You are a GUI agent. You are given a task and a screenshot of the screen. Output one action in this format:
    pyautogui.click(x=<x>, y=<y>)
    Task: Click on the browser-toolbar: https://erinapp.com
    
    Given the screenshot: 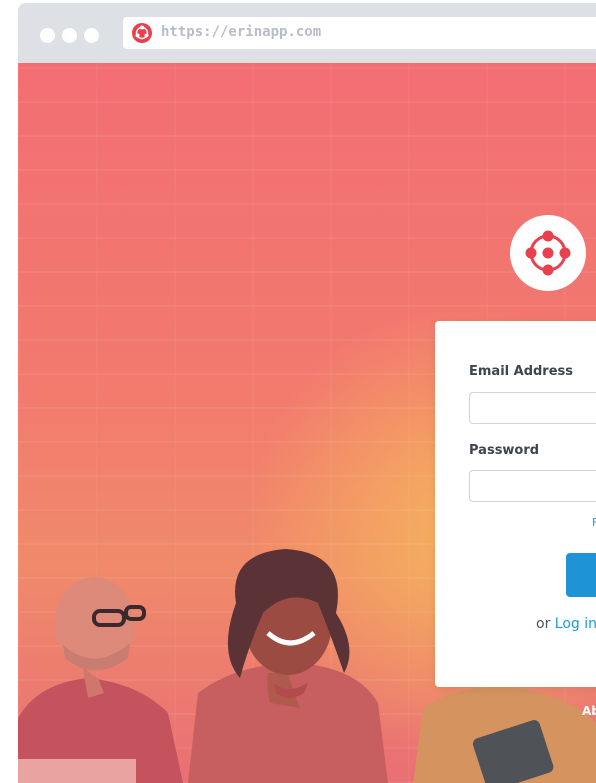 What is the action you would take?
    pyautogui.click(x=307, y=33)
    